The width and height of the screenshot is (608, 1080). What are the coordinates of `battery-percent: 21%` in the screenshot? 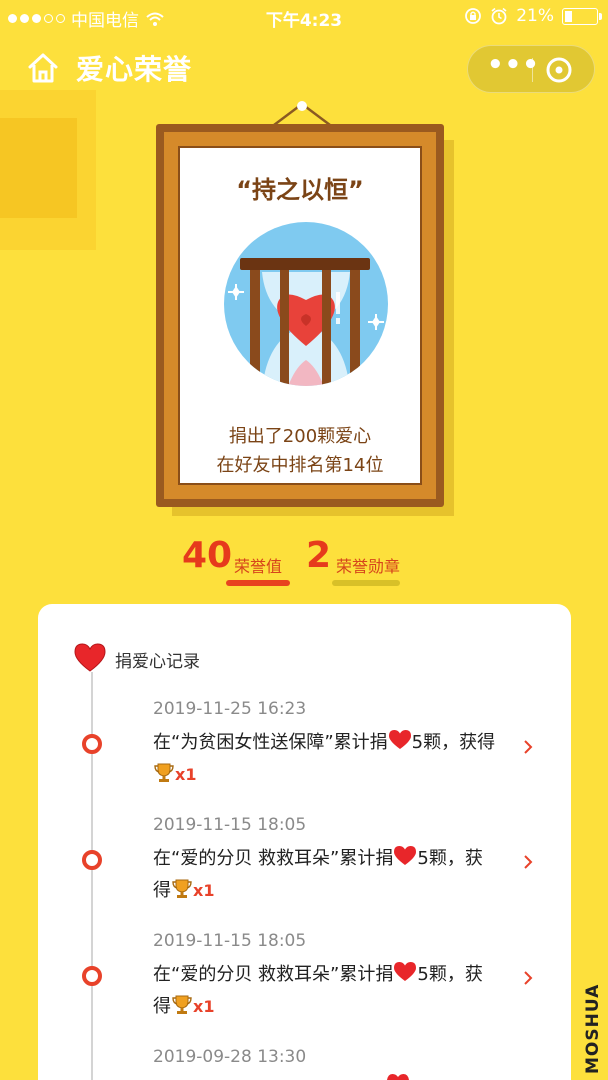 It's located at (535, 16).